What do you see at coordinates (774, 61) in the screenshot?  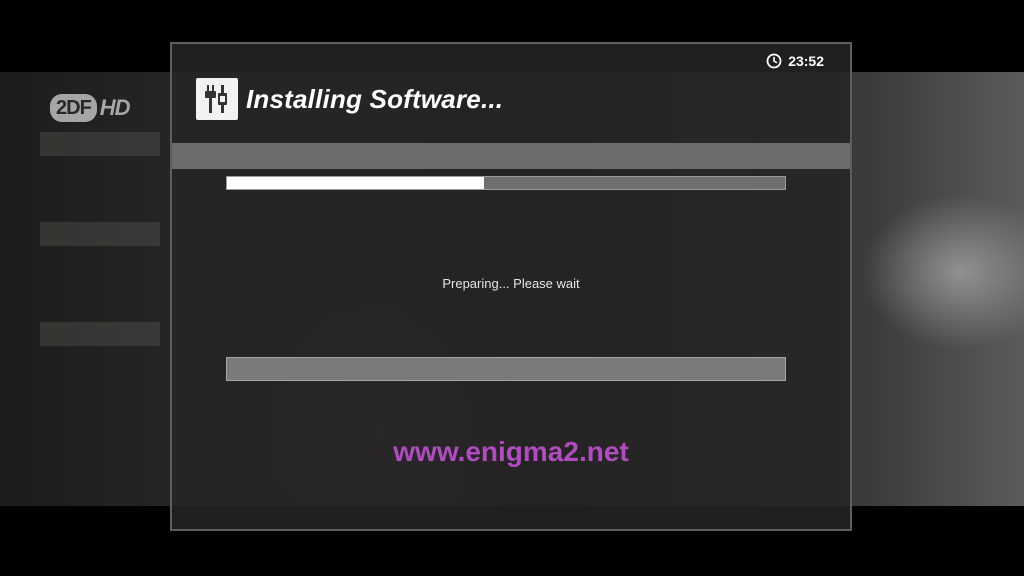 I see `clock-icon` at bounding box center [774, 61].